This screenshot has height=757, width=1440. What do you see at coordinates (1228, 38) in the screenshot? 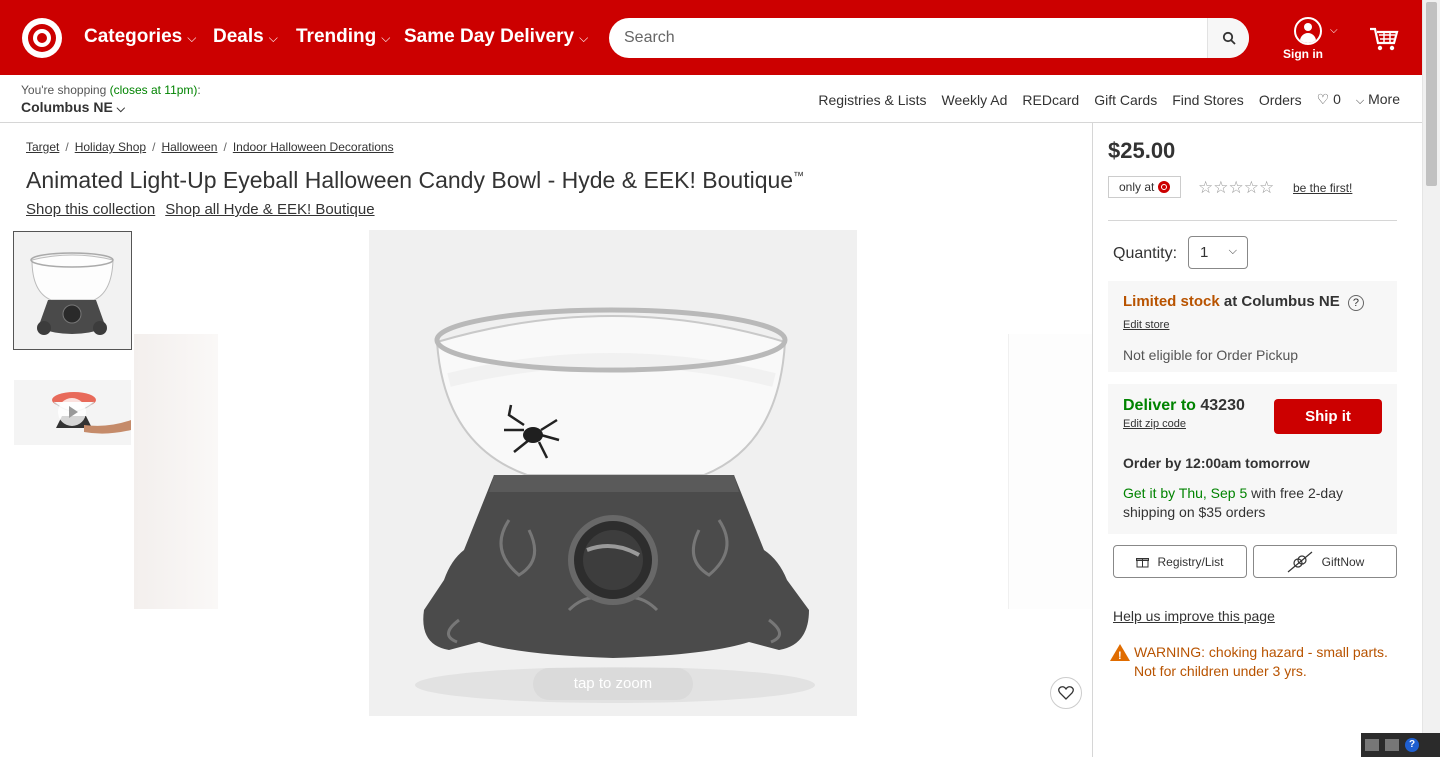
I see `search-button` at bounding box center [1228, 38].